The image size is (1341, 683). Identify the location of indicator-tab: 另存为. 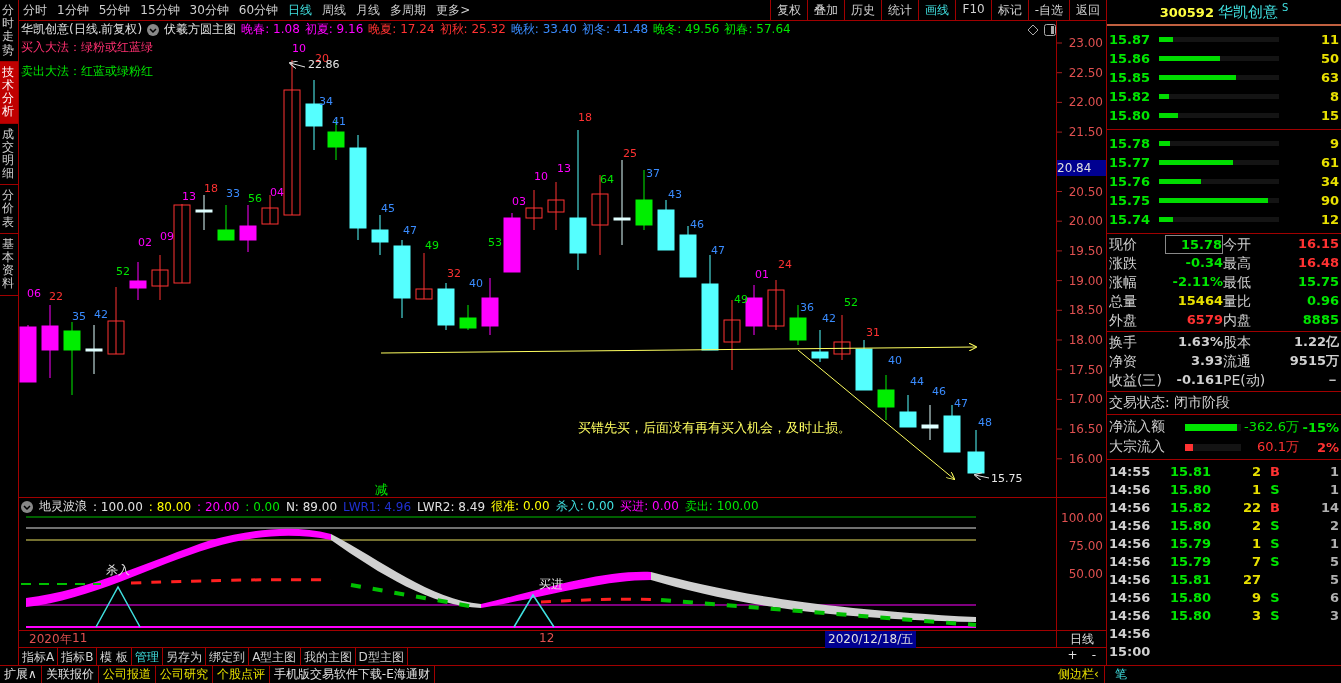
(185, 657).